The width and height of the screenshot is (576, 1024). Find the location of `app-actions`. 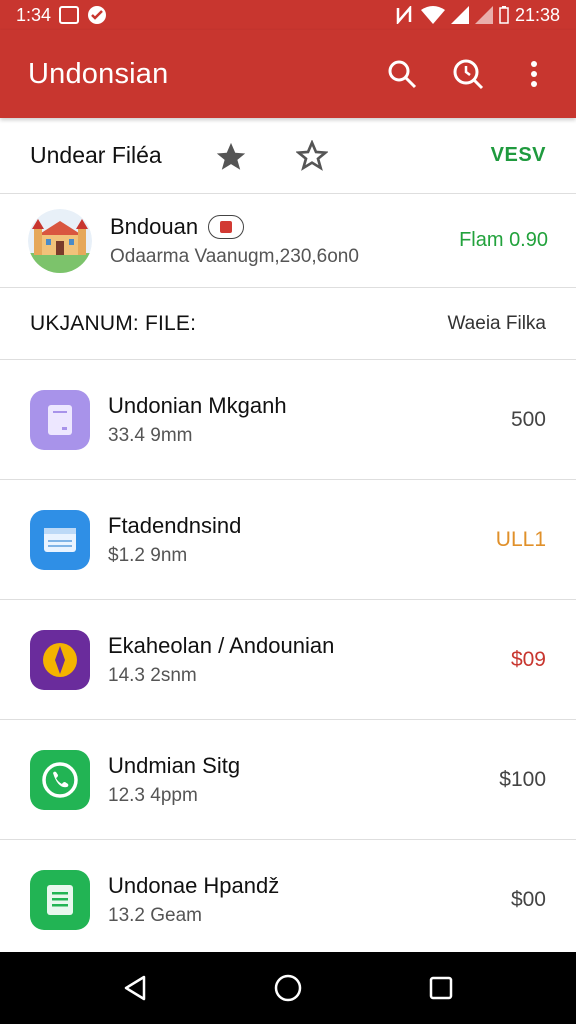

app-actions is located at coordinates (468, 74).